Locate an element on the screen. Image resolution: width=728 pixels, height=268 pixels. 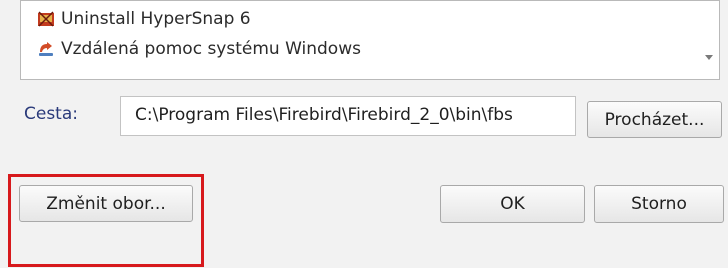
hypersnap-uninstall-icon is located at coordinates (46, 19).